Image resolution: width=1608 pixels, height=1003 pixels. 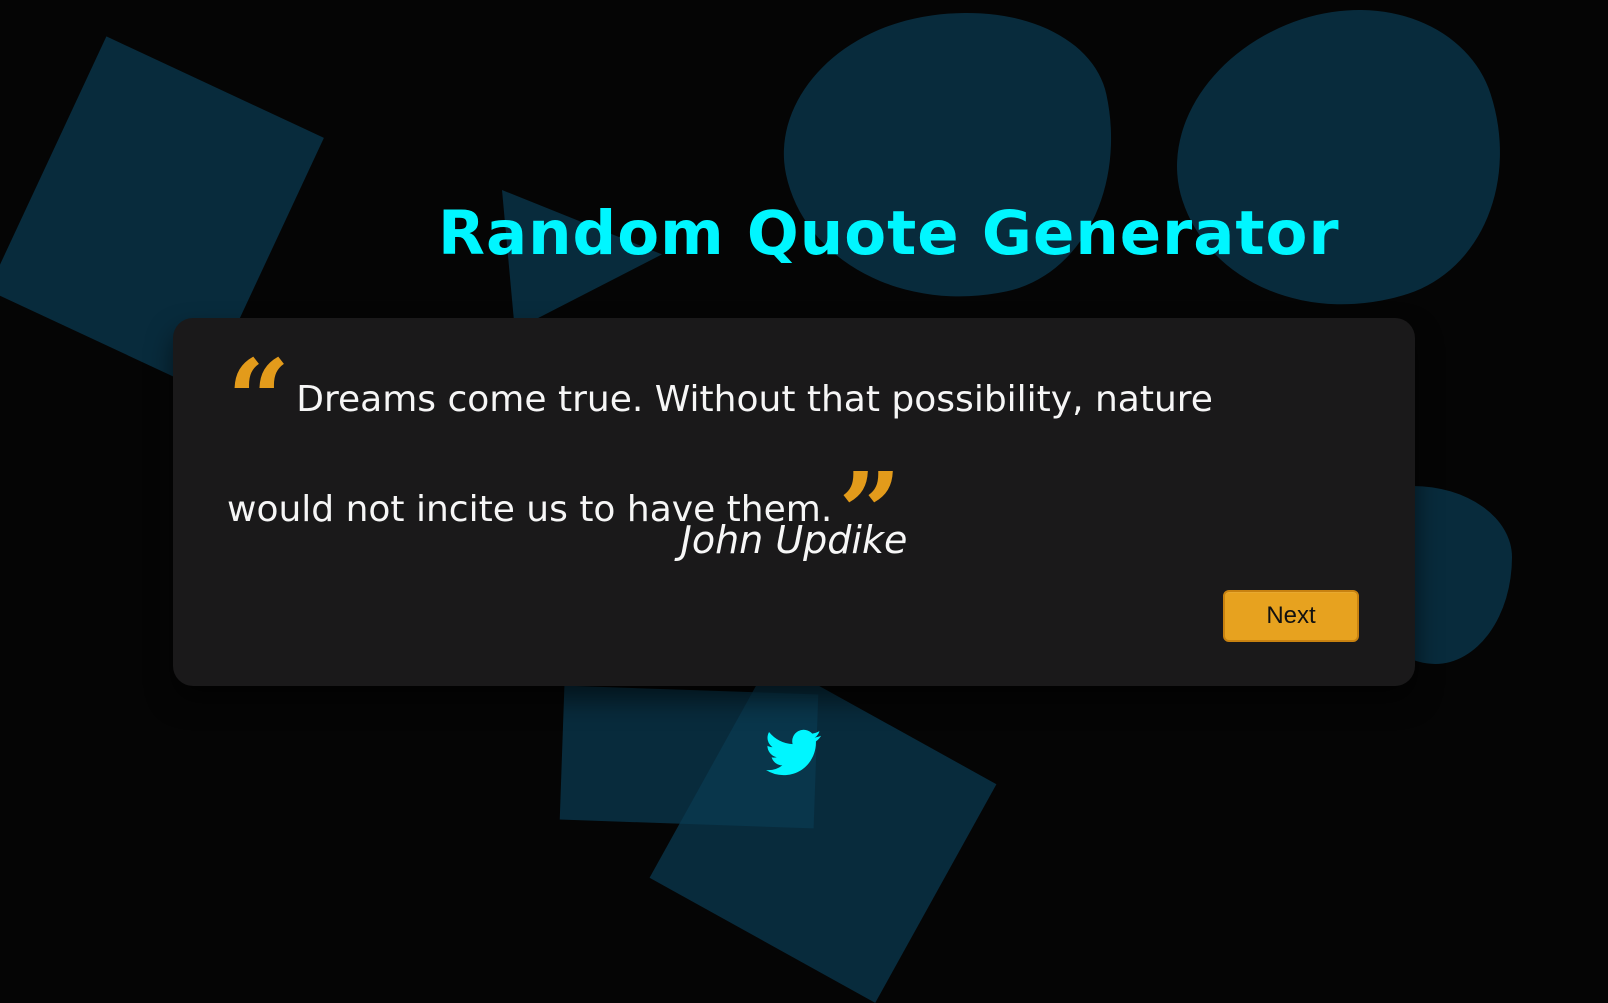 What do you see at coordinates (1291, 616) in the screenshot?
I see `next-button: Next` at bounding box center [1291, 616].